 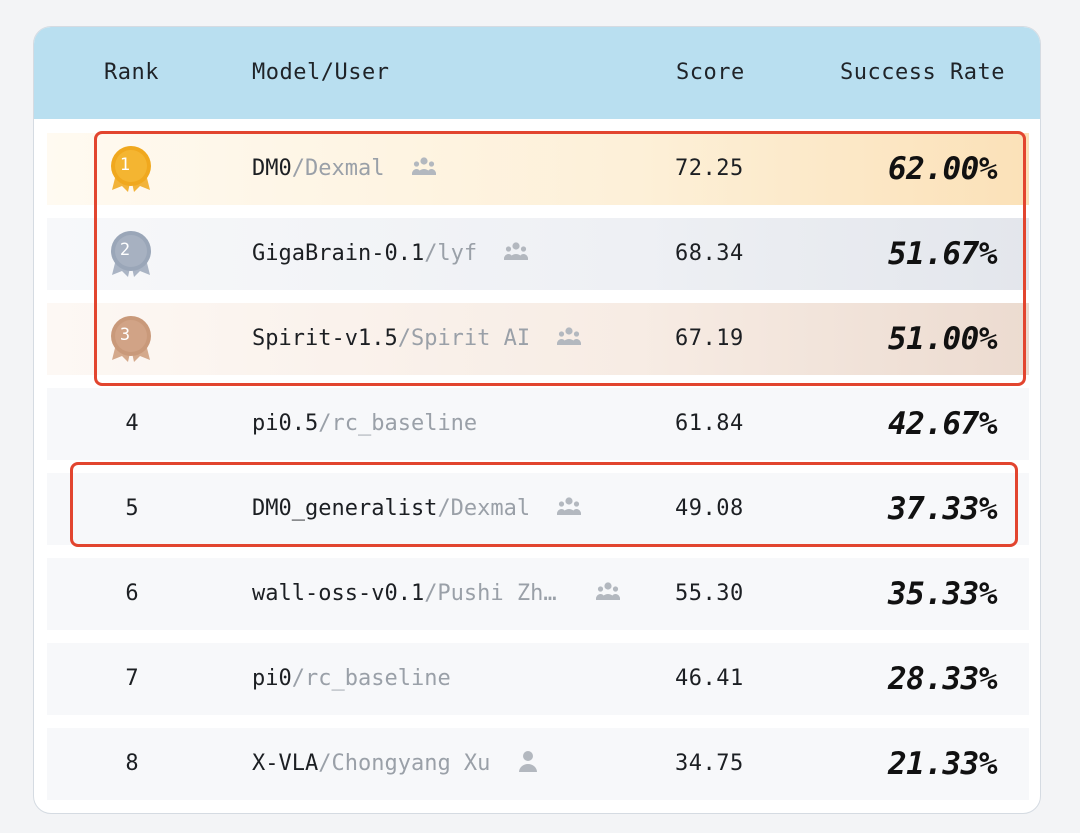 I want to click on model-user-cell: DM0_generalist/Dexmal, so click(x=417, y=509).